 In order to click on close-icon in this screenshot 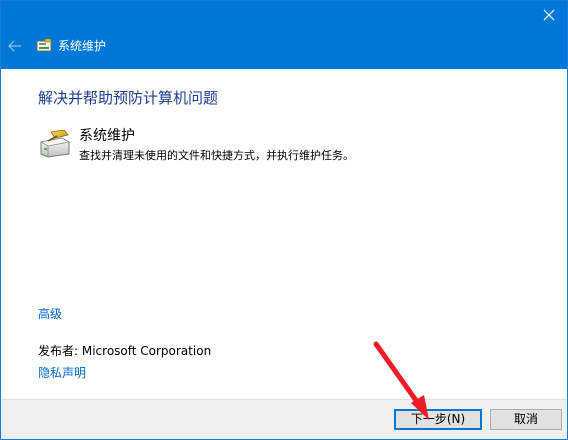, I will do `click(549, 15)`.